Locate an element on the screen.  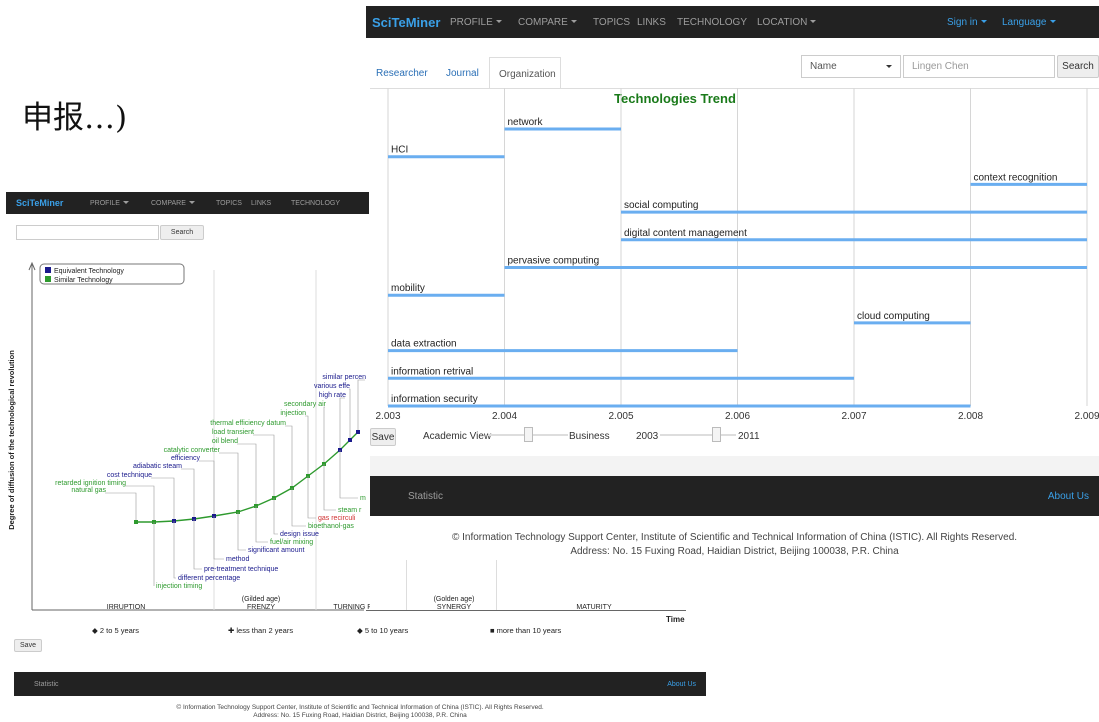
x-tick-label: 2.007 is located at coordinates (853, 416).